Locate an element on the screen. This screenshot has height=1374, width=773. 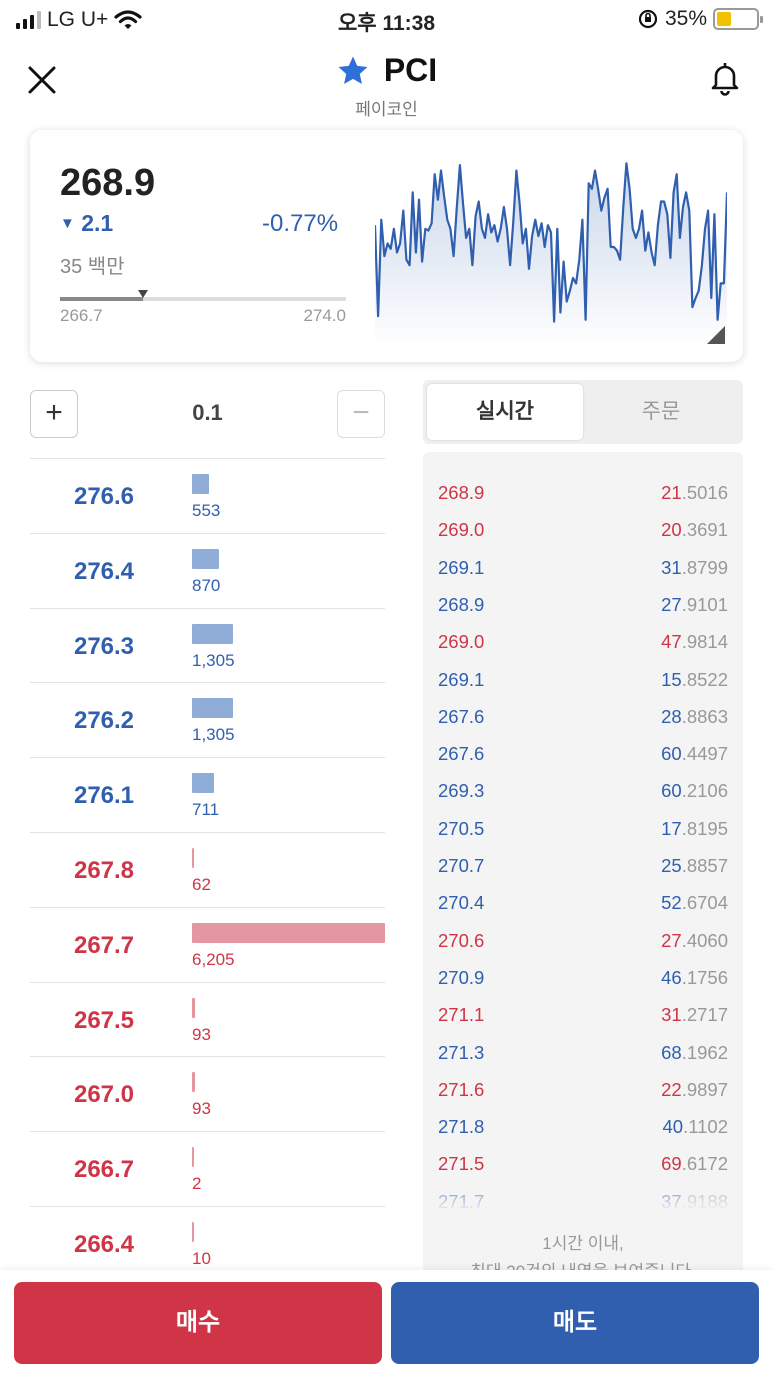
trade-volume-integer: 25 is located at coordinates (671, 865).